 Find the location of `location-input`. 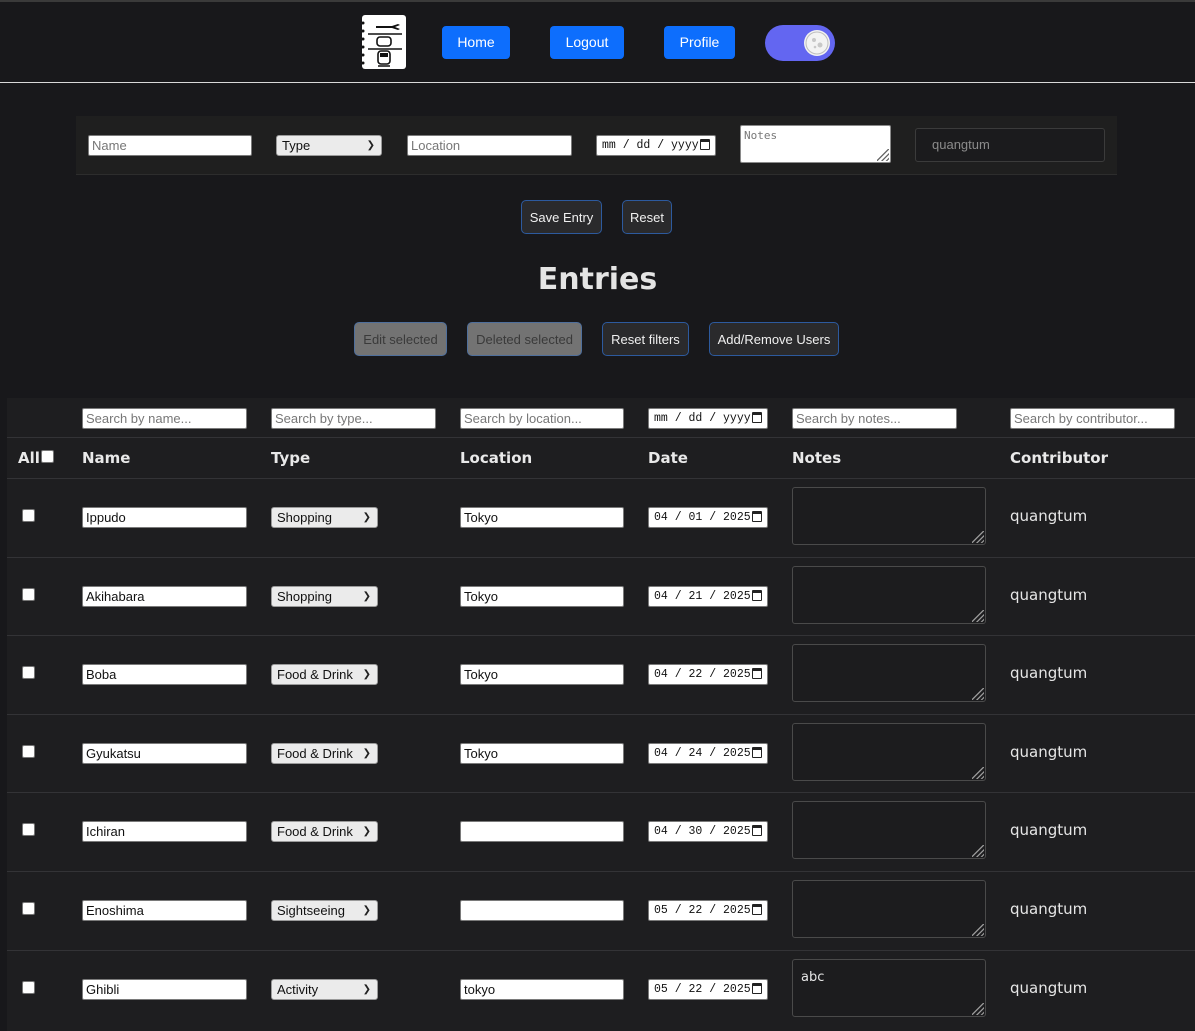

location-input is located at coordinates (489, 145).